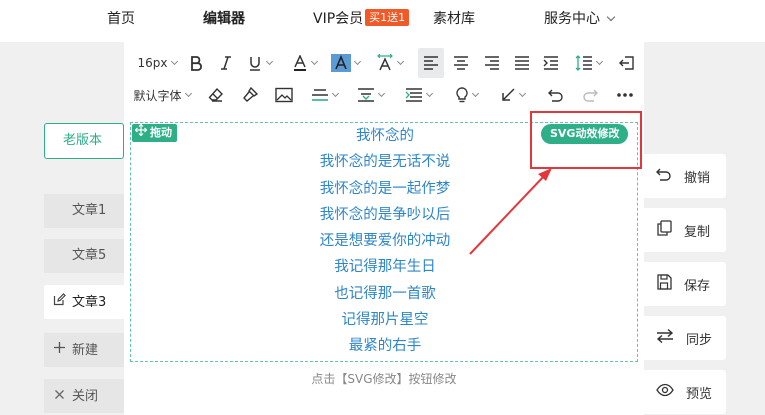 The width and height of the screenshot is (765, 415). I want to click on line-height-icon, so click(584, 63).